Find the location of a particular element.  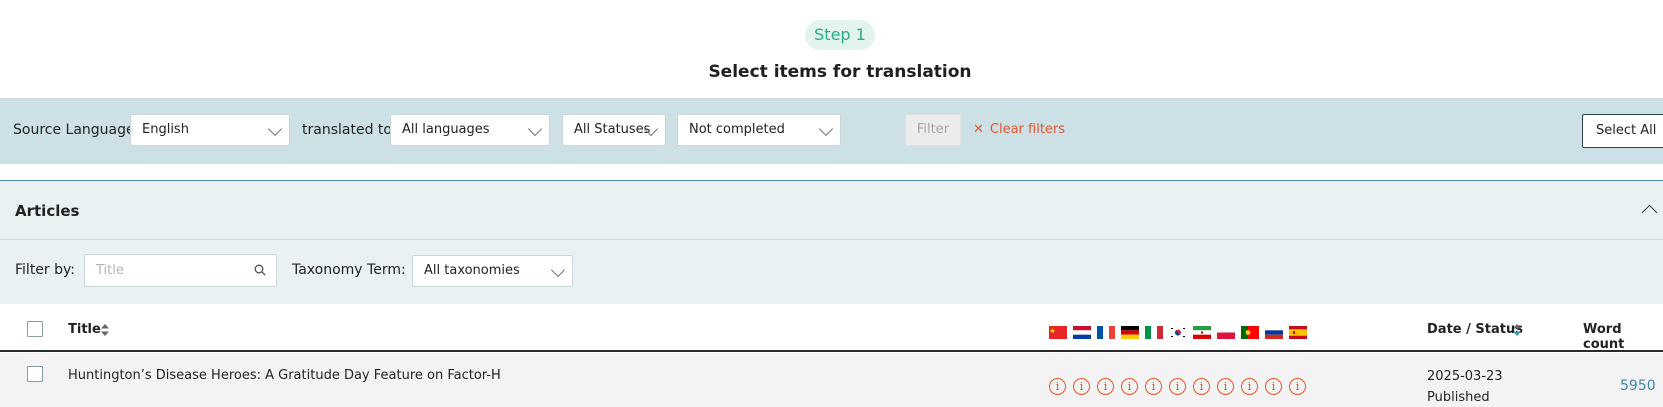

completion-select: Not completed is located at coordinates (759, 130).